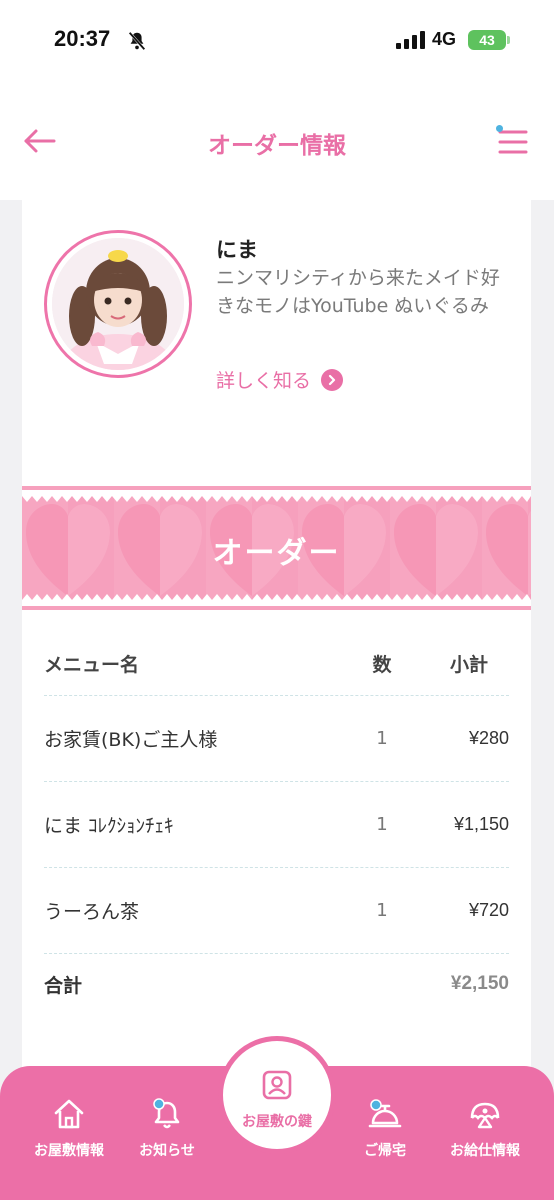 This screenshot has height=1200, width=554. What do you see at coordinates (92, 912) in the screenshot?
I see `item-name: うーろん茶` at bounding box center [92, 912].